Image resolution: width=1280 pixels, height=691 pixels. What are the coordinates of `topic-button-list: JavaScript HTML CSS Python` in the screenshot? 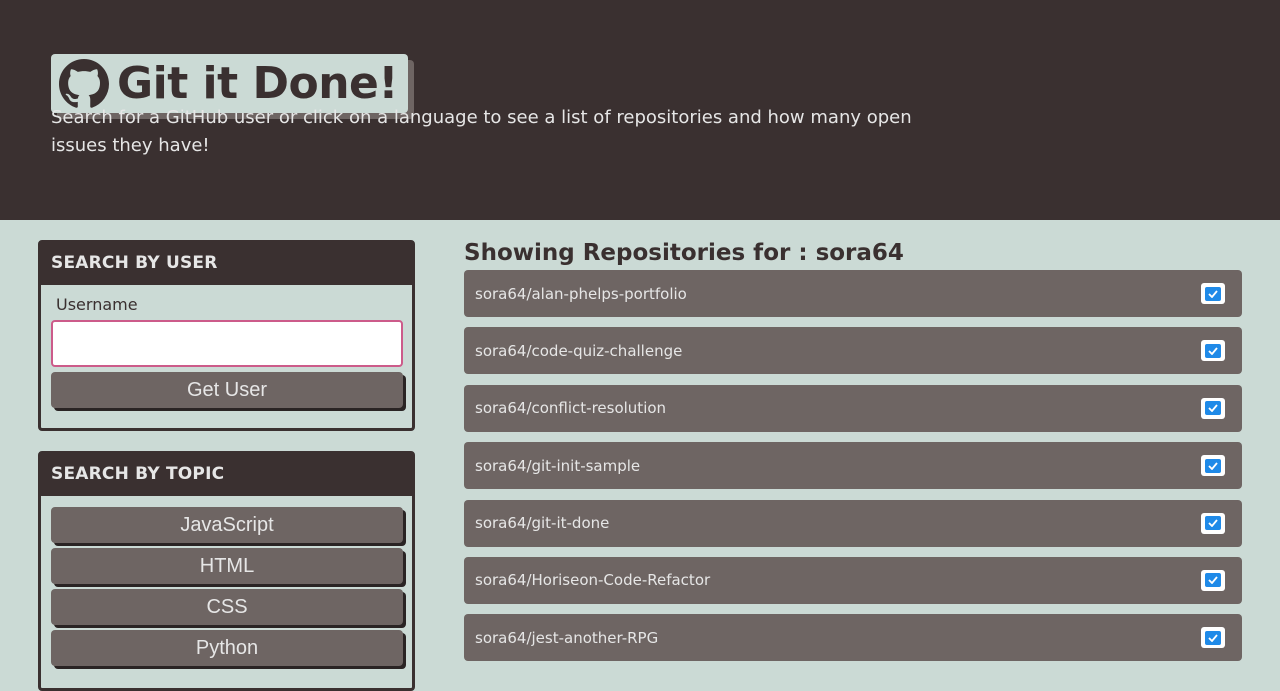 It's located at (226, 581).